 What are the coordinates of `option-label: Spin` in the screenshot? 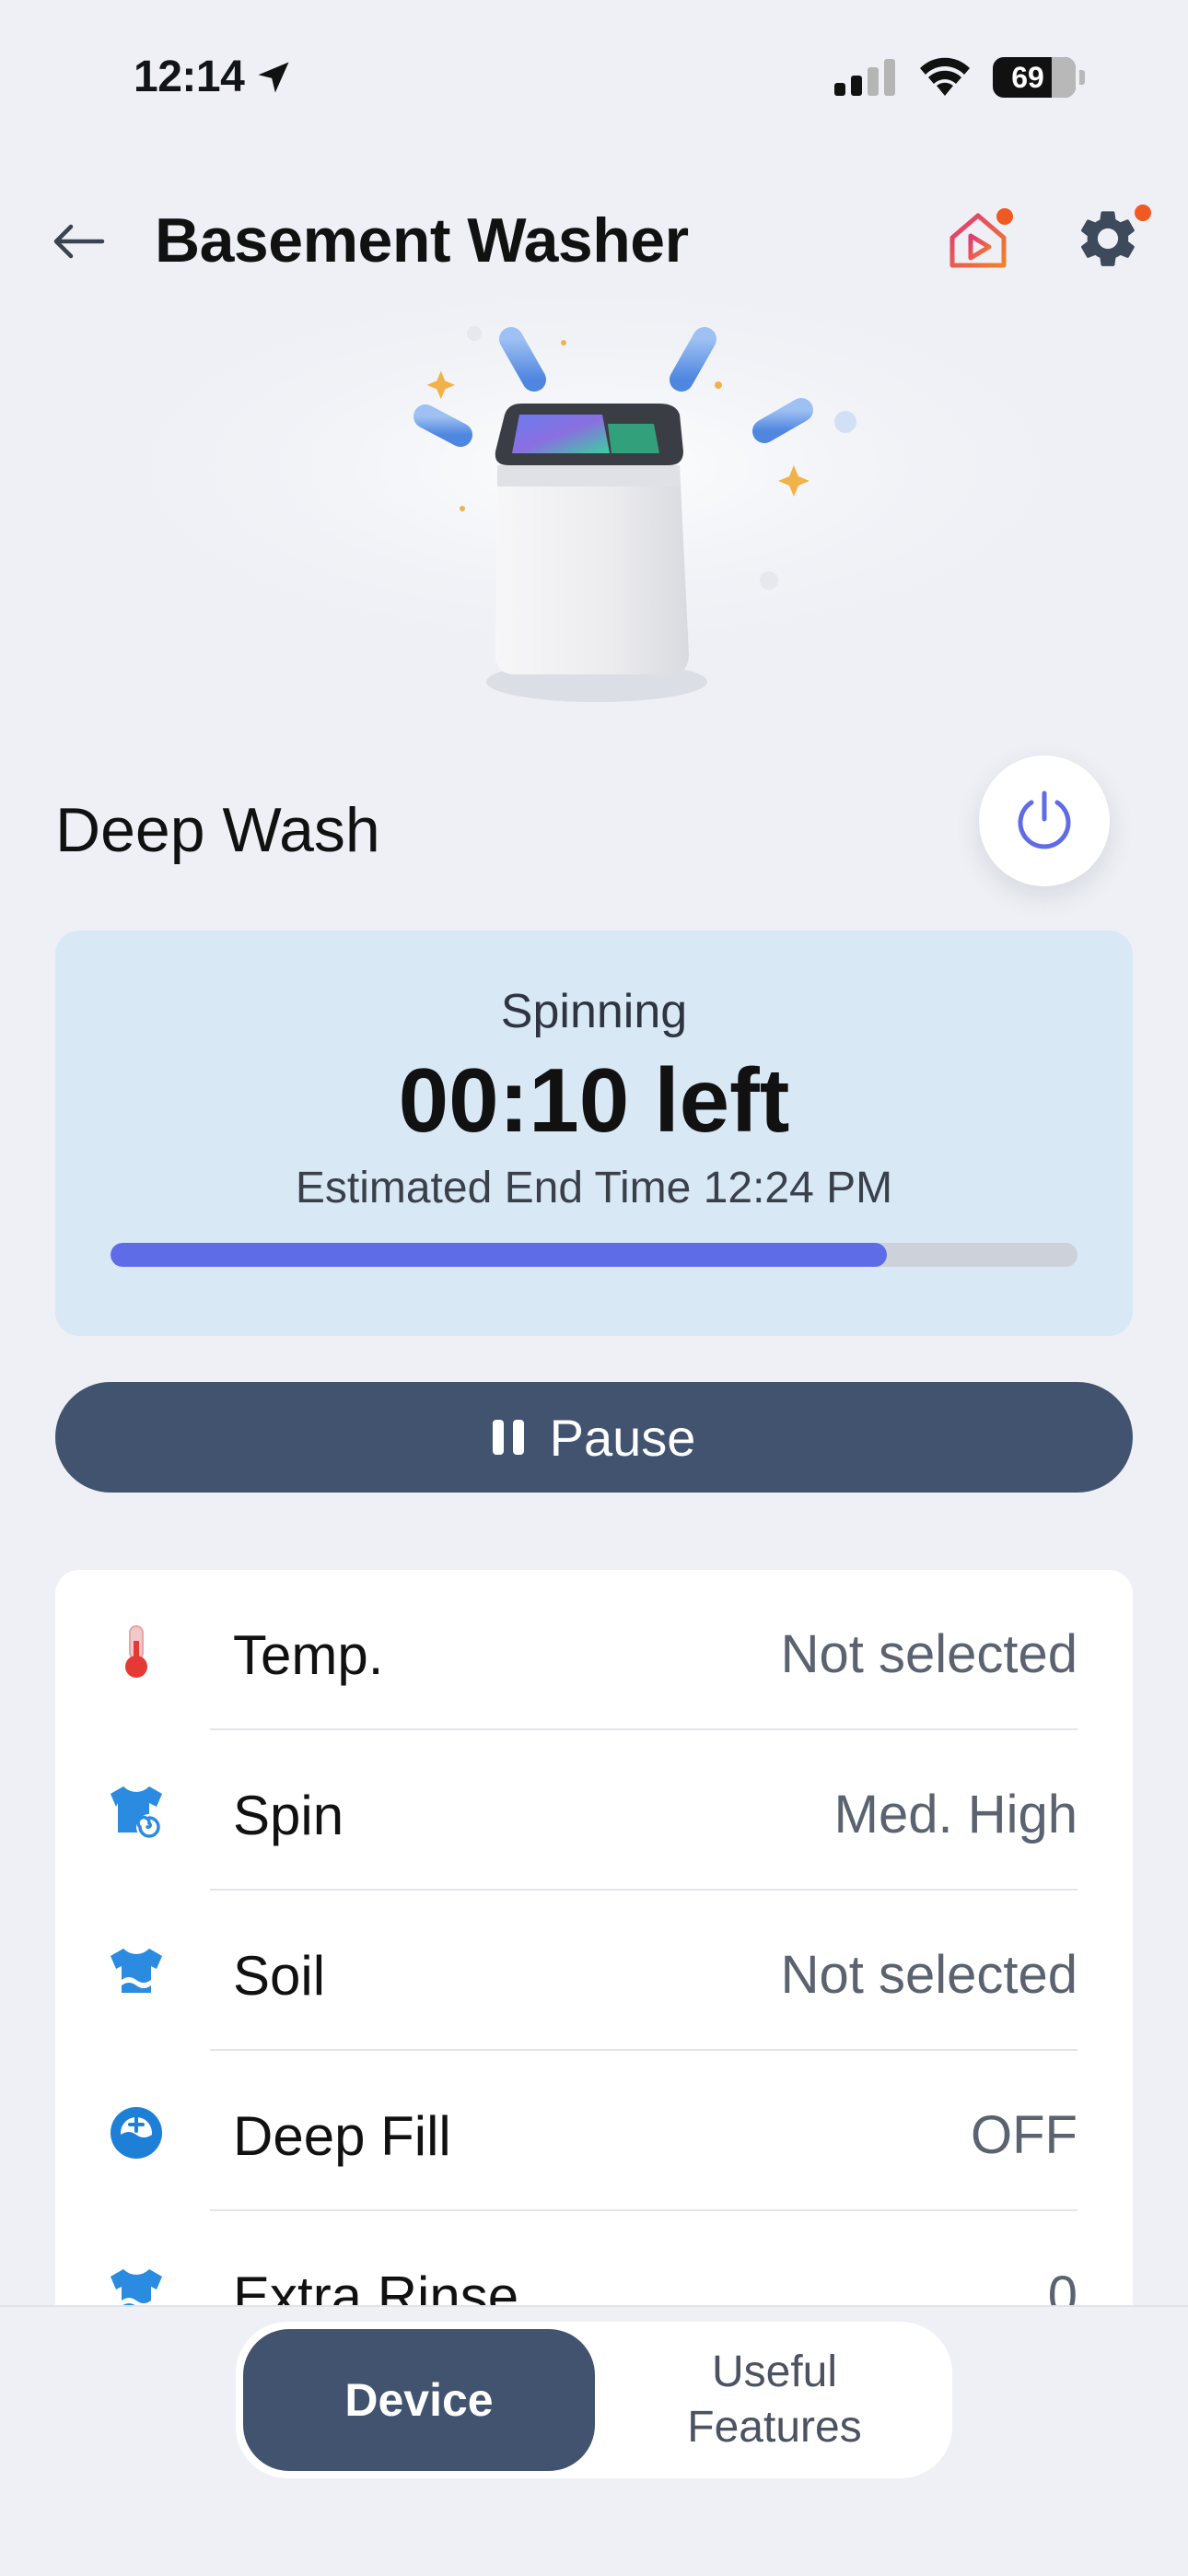 It's located at (288, 1815).